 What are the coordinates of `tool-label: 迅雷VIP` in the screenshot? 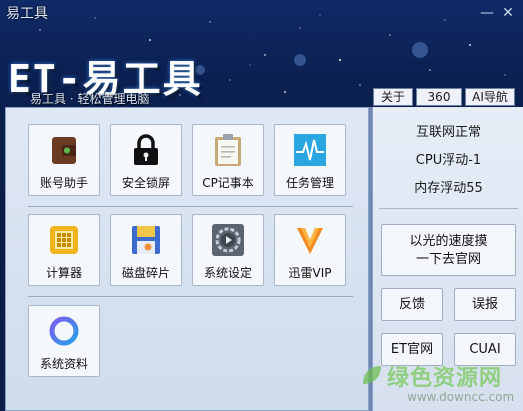 It's located at (310, 273).